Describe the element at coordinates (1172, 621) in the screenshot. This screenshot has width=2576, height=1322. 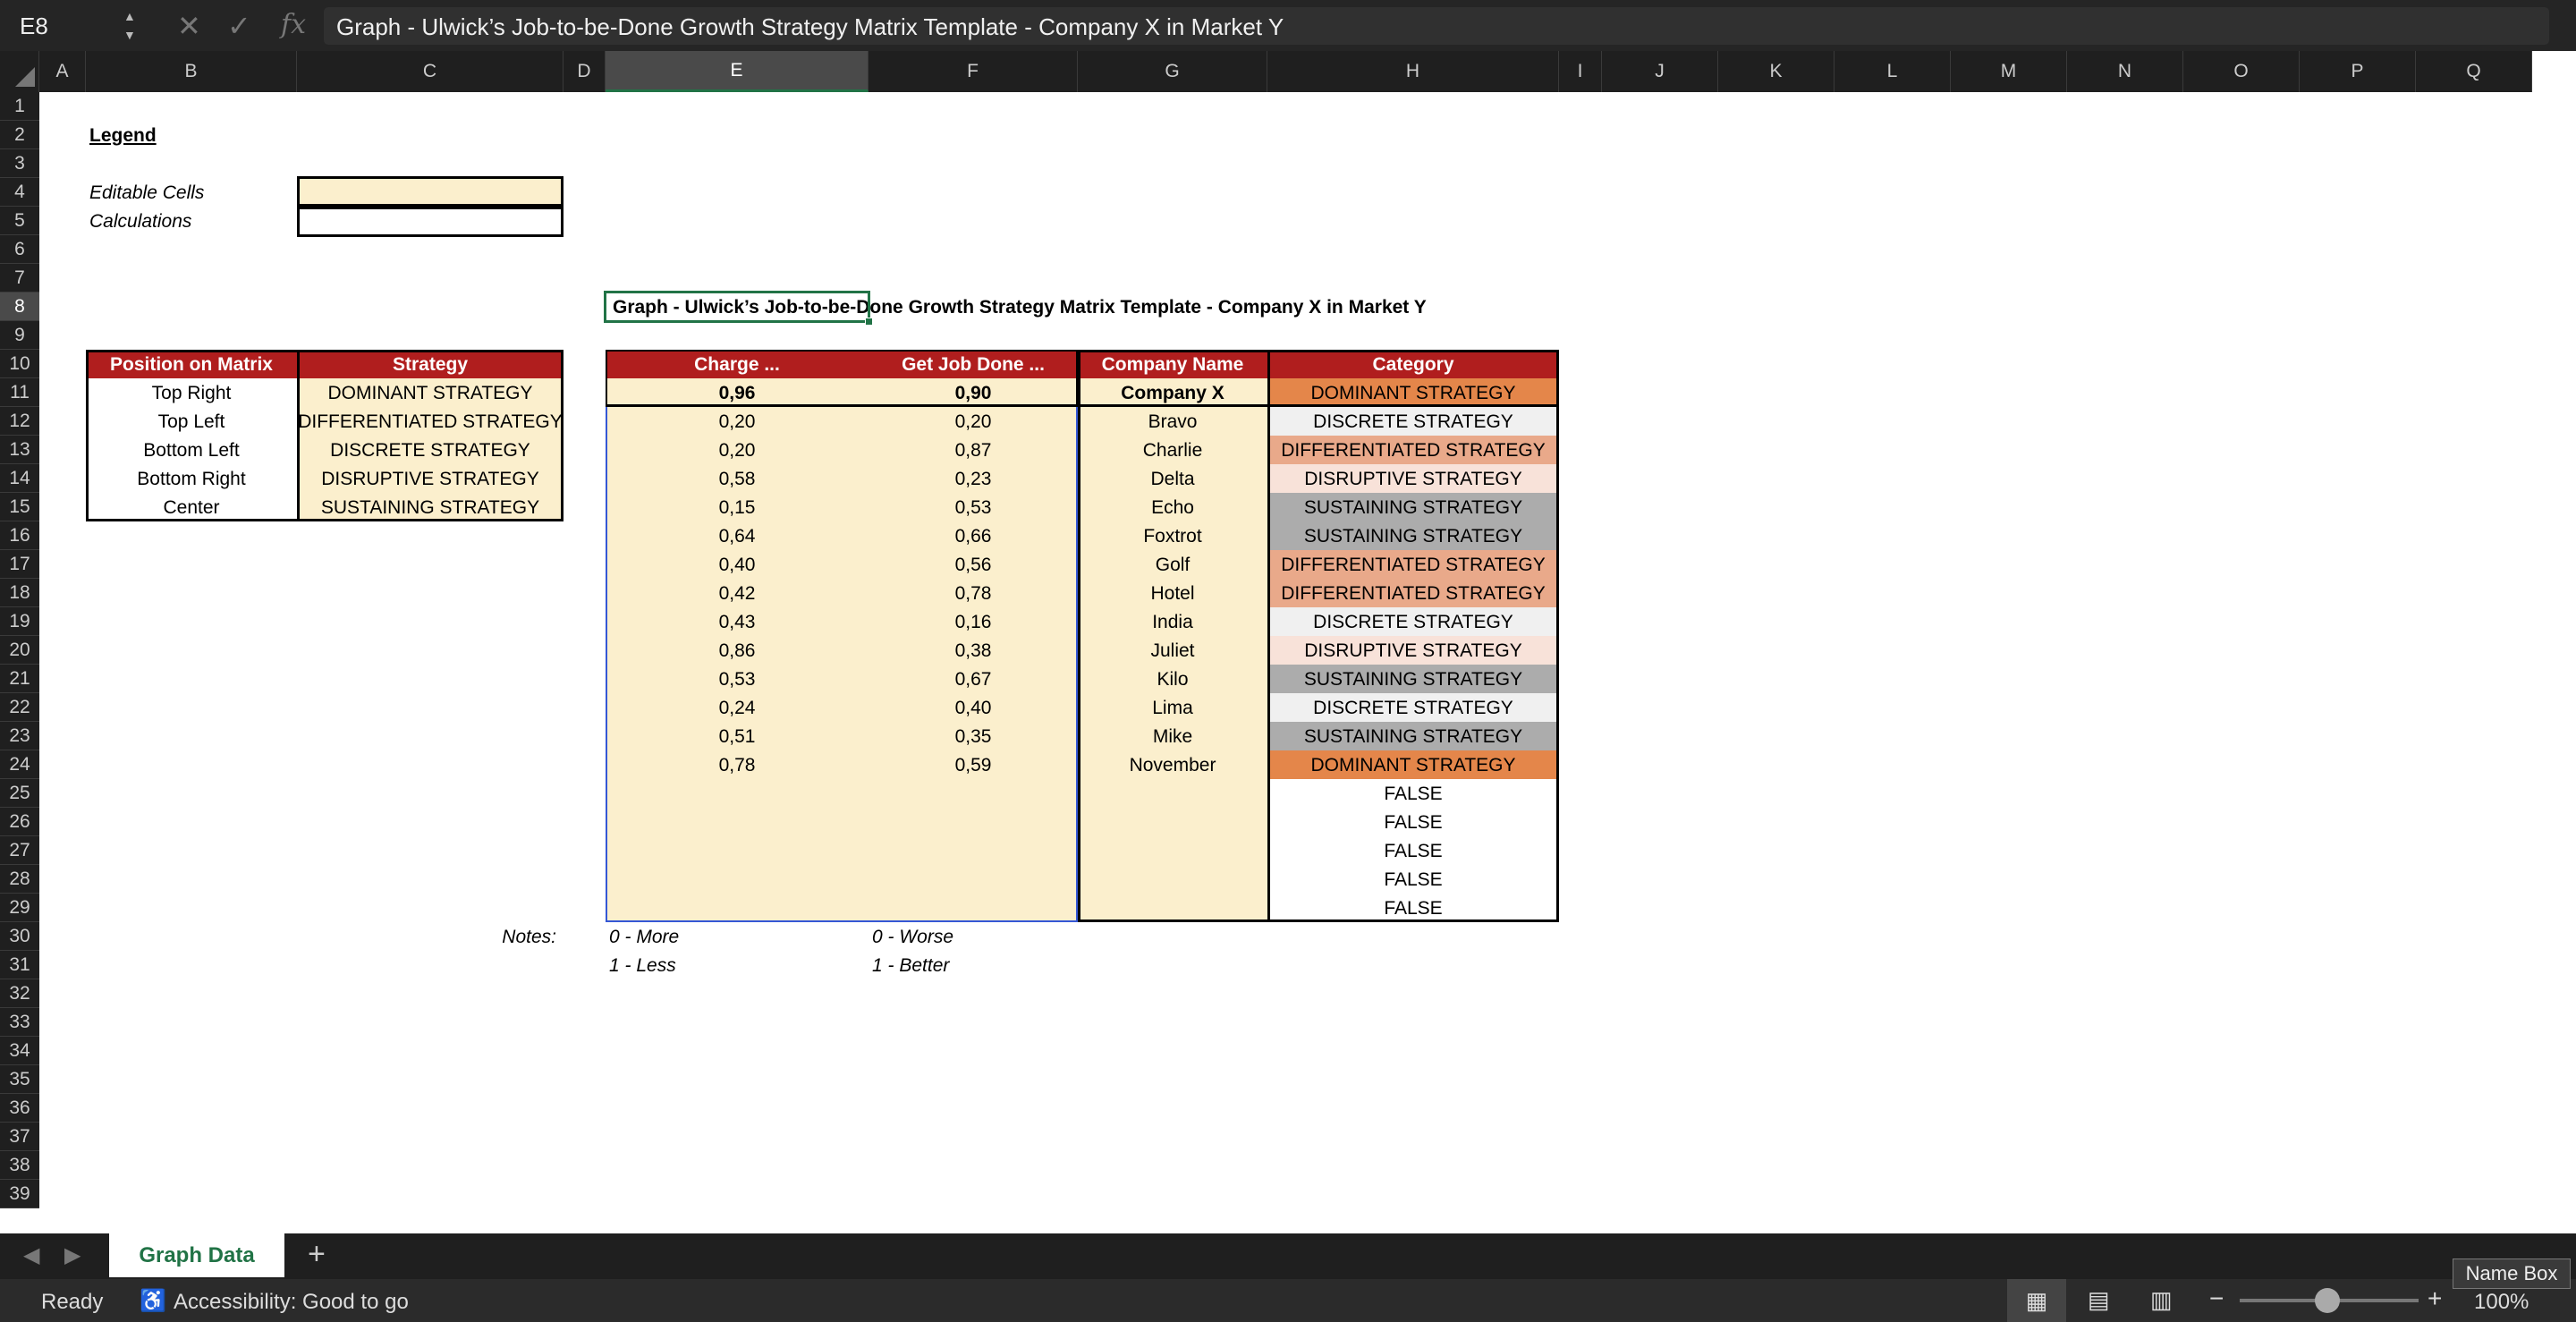
I see `company-name: India` at that location.